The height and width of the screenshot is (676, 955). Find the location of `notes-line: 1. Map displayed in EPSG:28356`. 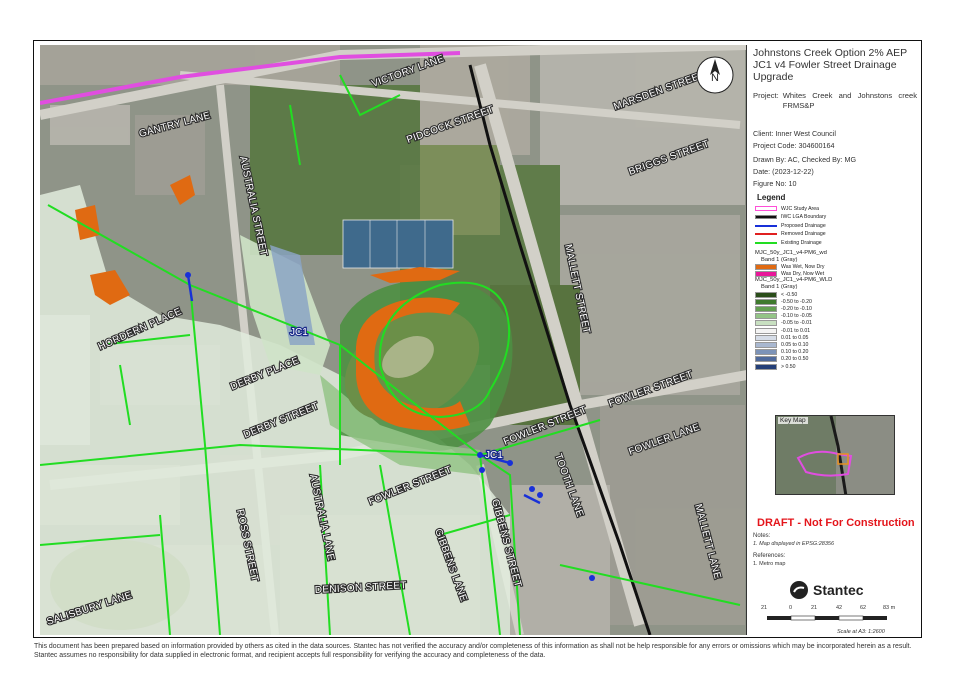

notes-line: 1. Map displayed in EPSG:28356 is located at coordinates (794, 544).